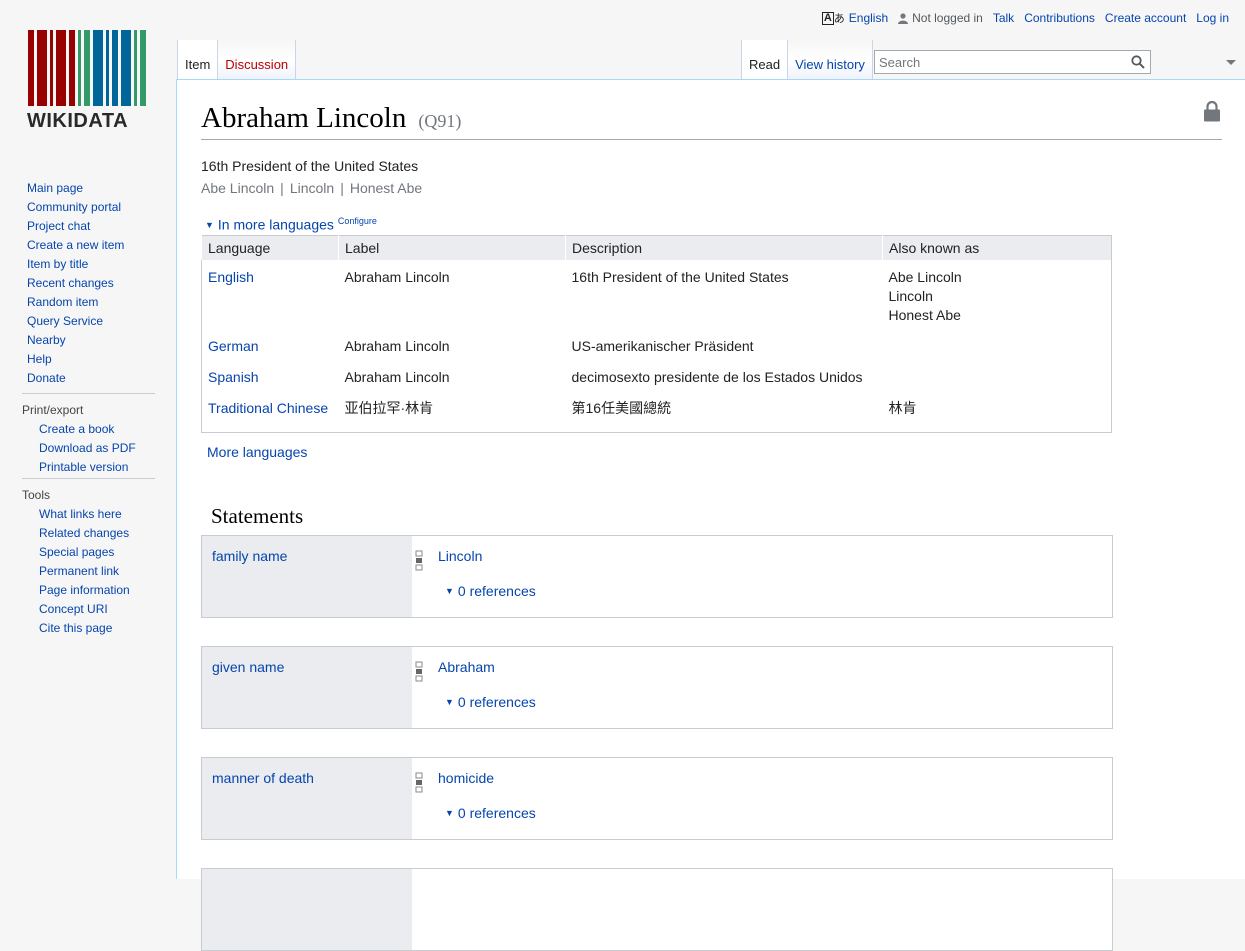 The image size is (1245, 951). What do you see at coordinates (357, 221) in the screenshot?
I see `configure-link: Configure` at bounding box center [357, 221].